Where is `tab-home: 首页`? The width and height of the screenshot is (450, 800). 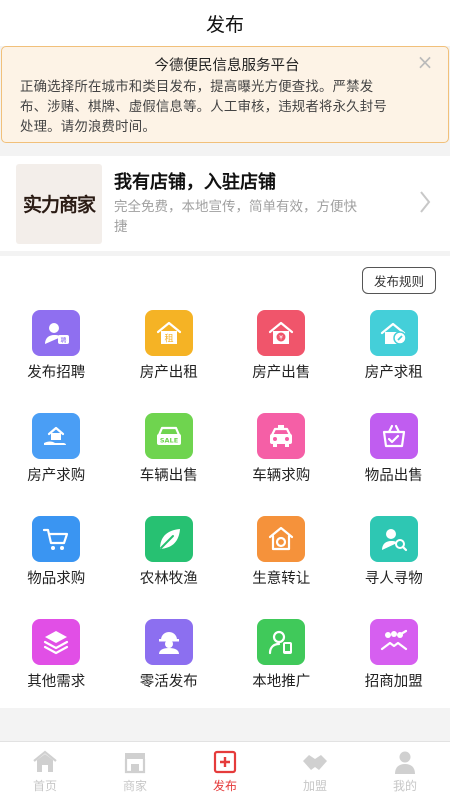 tab-home: 首页 is located at coordinates (45, 771).